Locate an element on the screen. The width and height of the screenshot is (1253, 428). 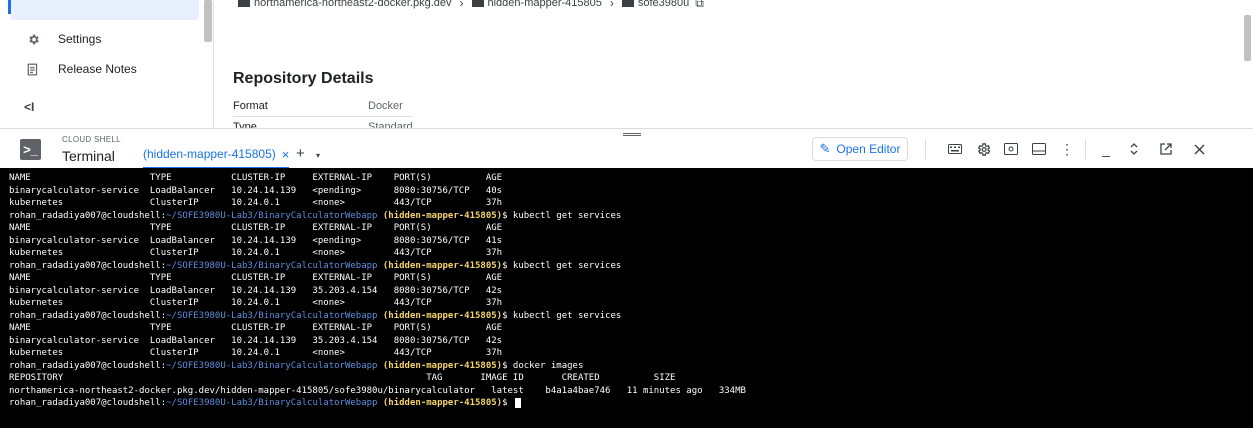
sidebar-item-release-notes: Release Notes is located at coordinates (100, 69).